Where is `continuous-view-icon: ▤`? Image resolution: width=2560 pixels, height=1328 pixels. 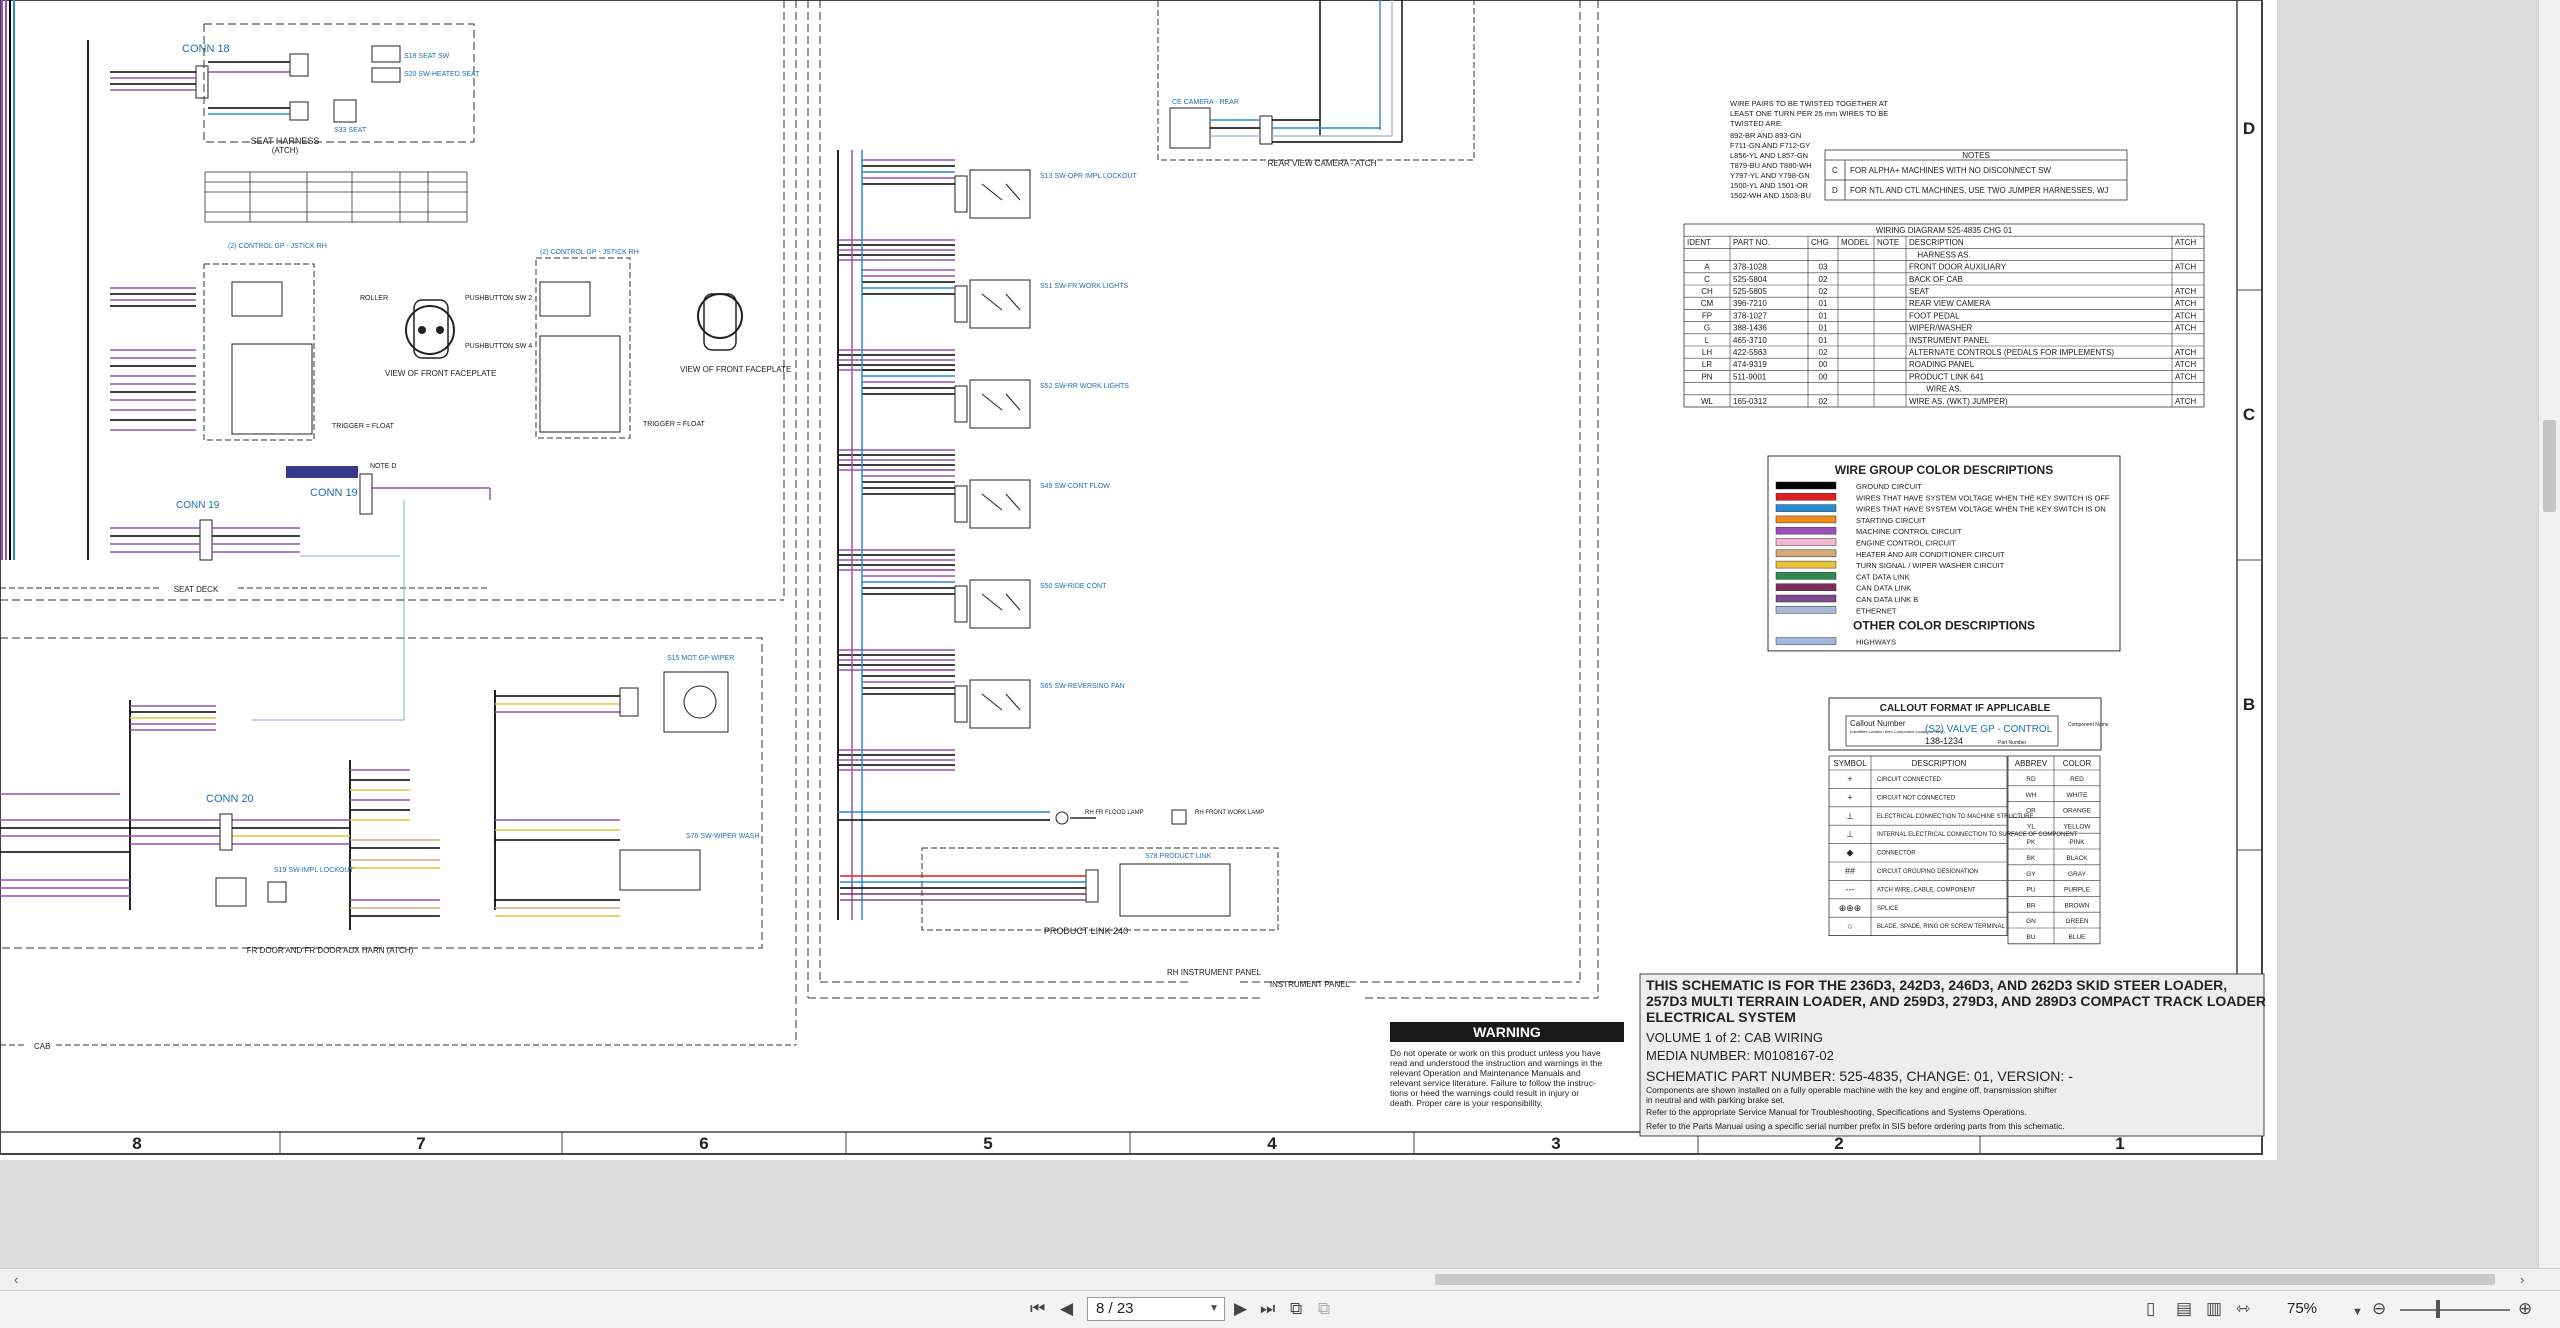
continuous-view-icon: ▤ is located at coordinates (2184, 1309).